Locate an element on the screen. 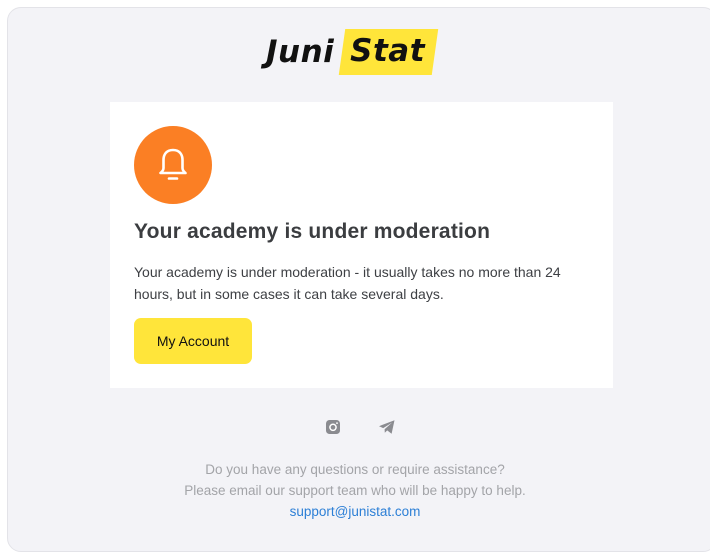 This screenshot has width=710, height=552. telegram-link is located at coordinates (387, 427).